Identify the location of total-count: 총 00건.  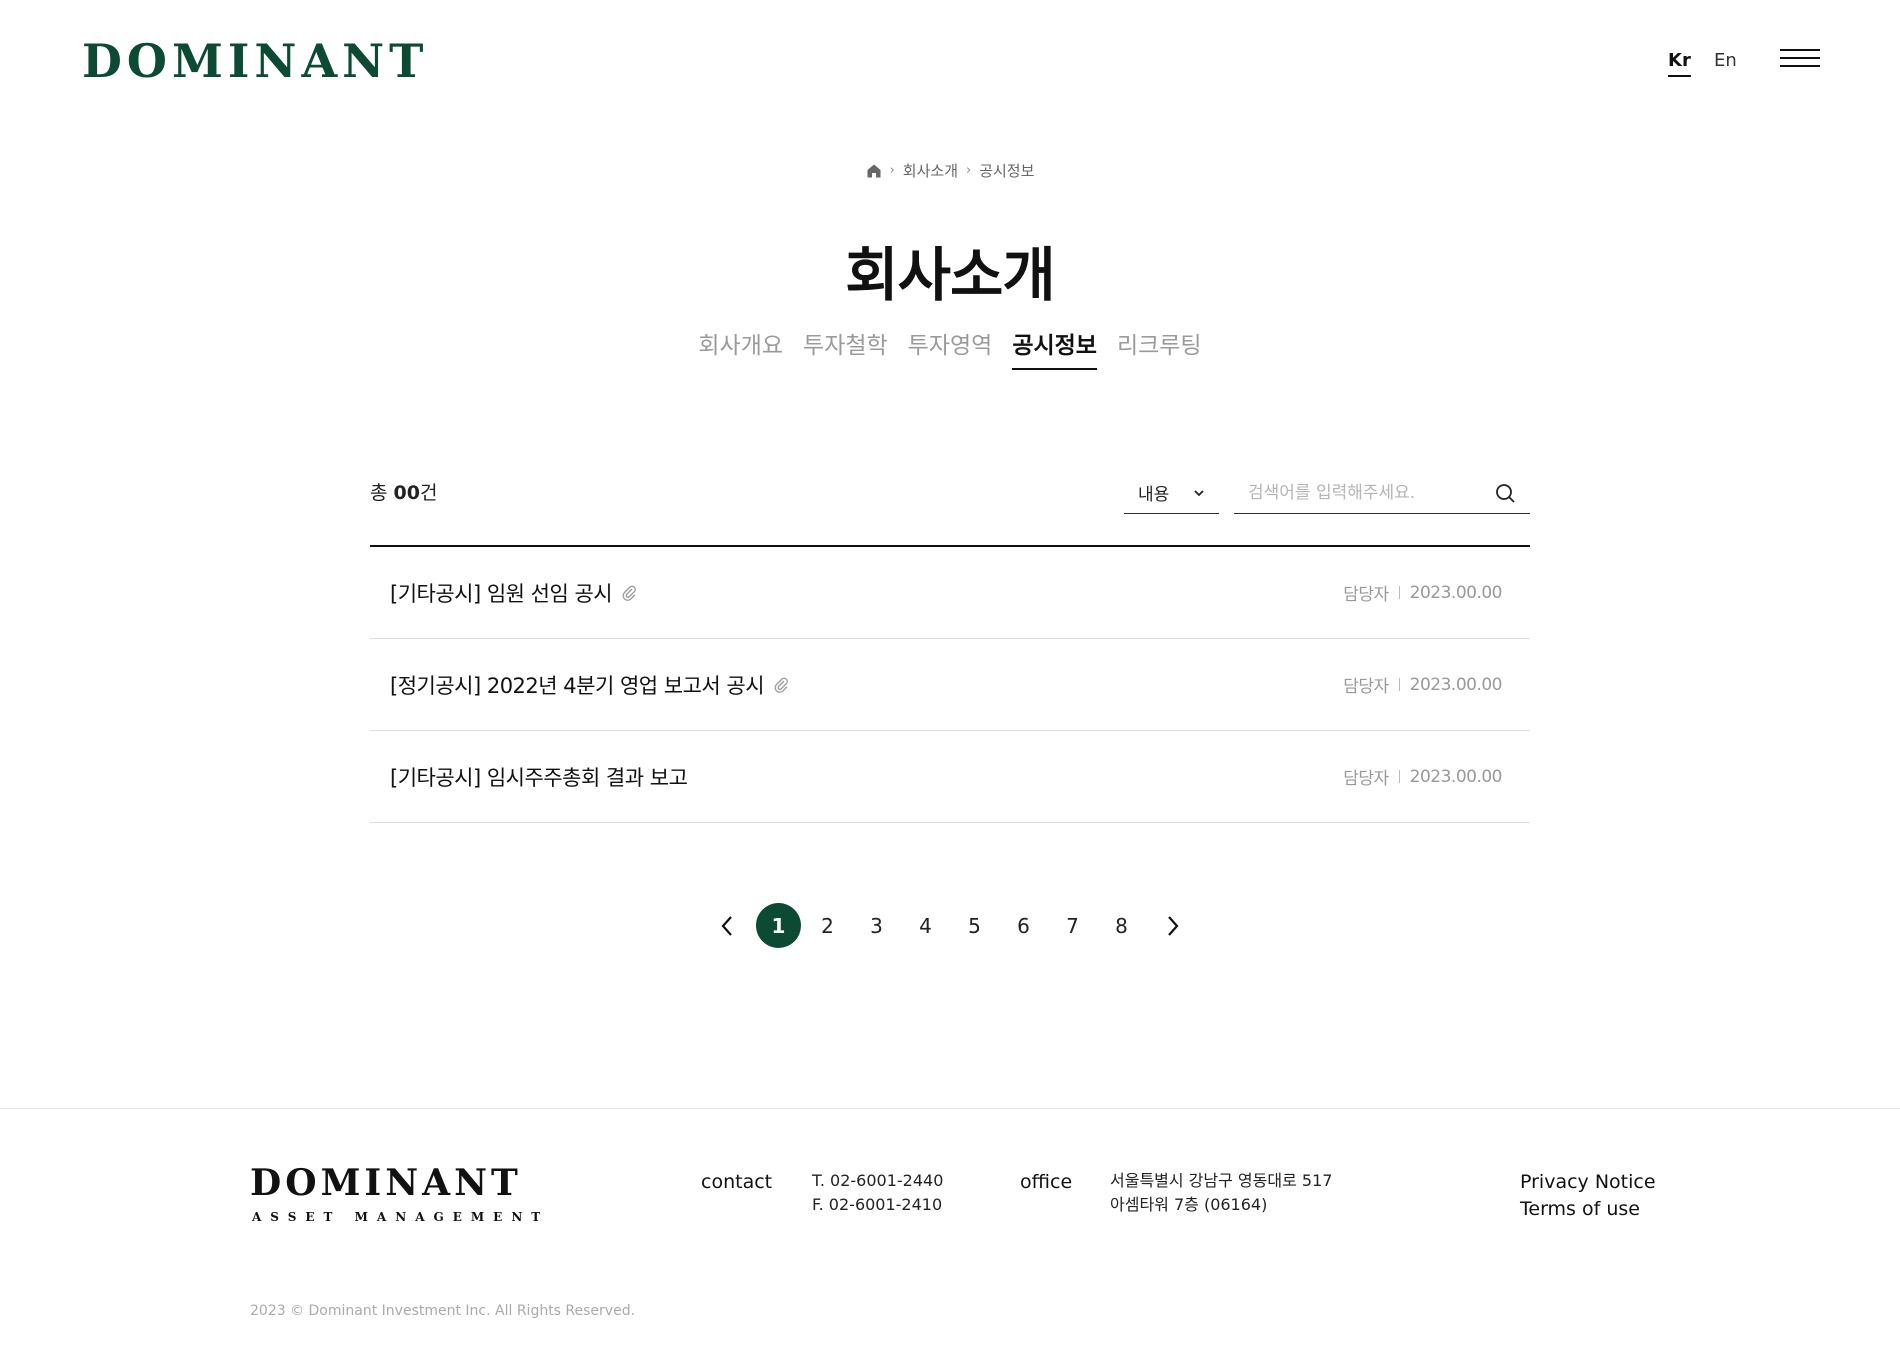
(404, 493).